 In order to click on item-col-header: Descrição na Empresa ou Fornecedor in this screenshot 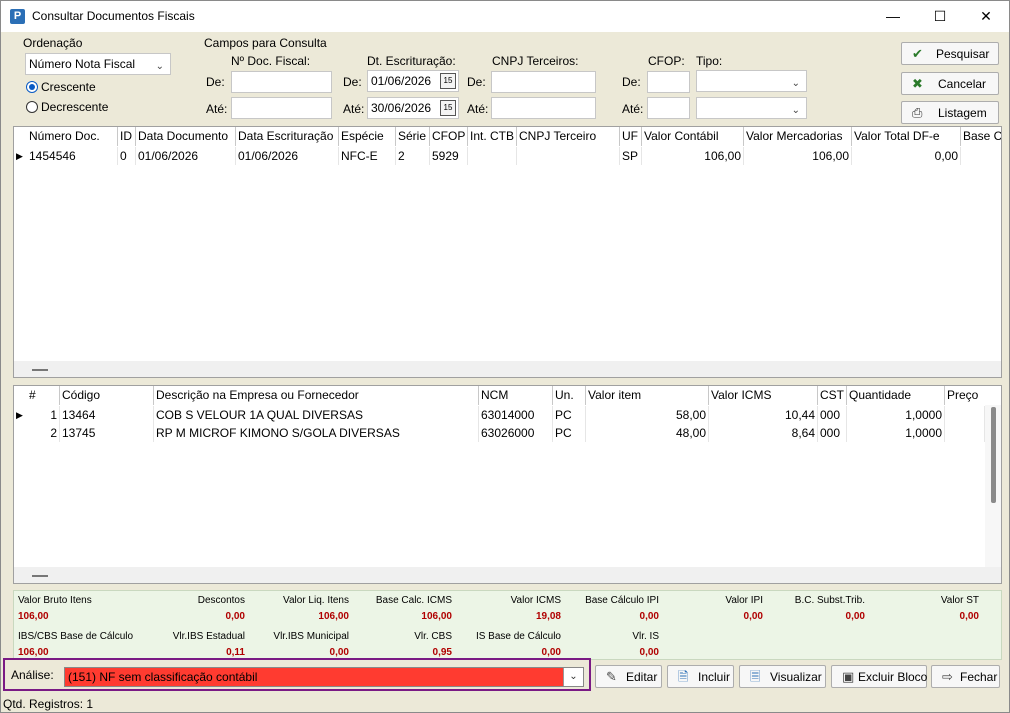, I will do `click(316, 395)`.